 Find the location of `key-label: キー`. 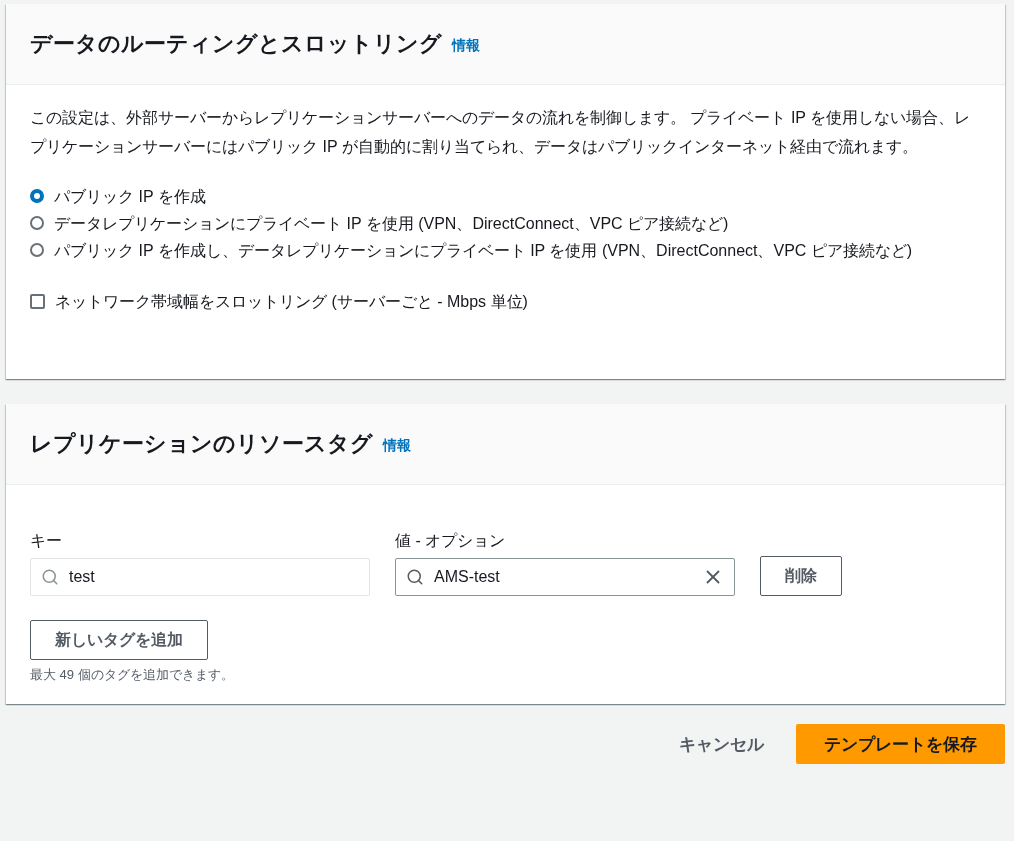

key-label: キー is located at coordinates (46, 541).